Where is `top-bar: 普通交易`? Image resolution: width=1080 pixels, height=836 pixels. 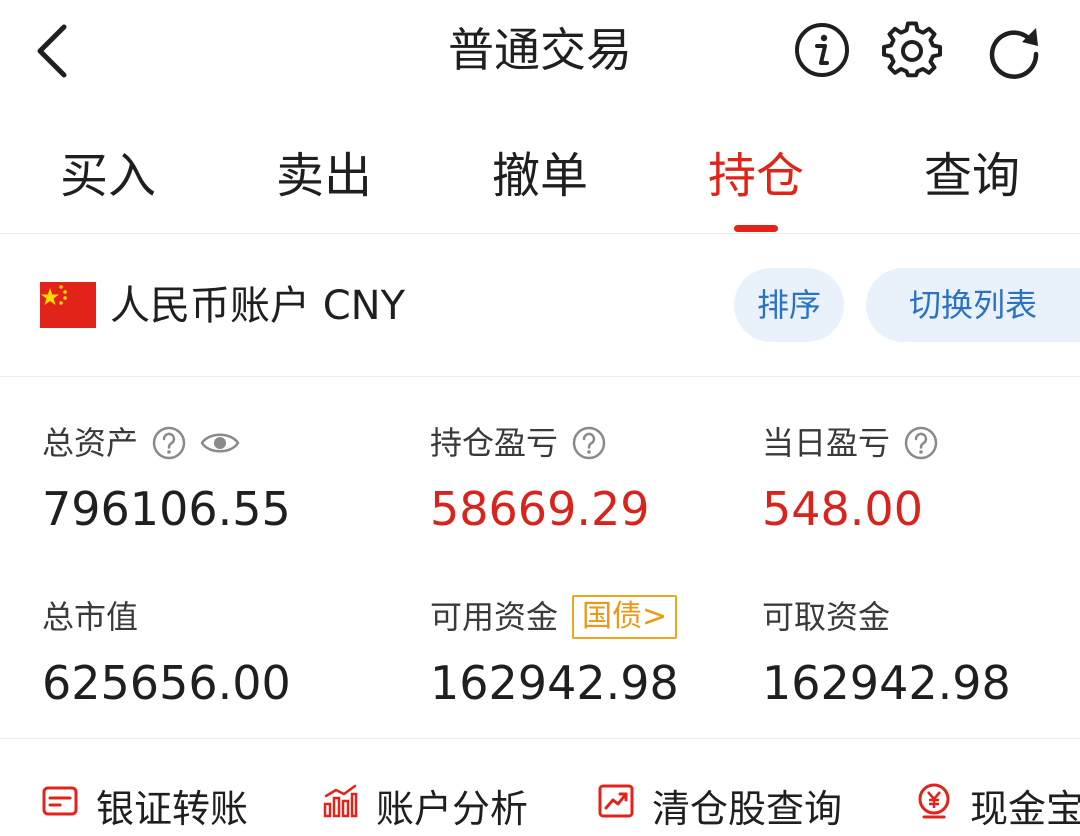
top-bar: 普通交易 is located at coordinates (540, 55).